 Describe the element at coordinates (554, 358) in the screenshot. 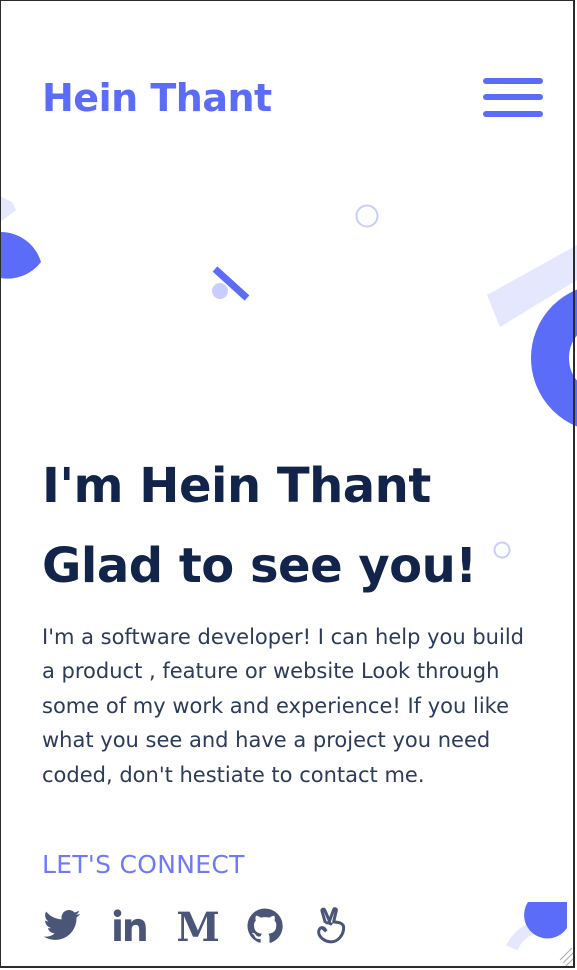

I see `deco-big-ring` at that location.